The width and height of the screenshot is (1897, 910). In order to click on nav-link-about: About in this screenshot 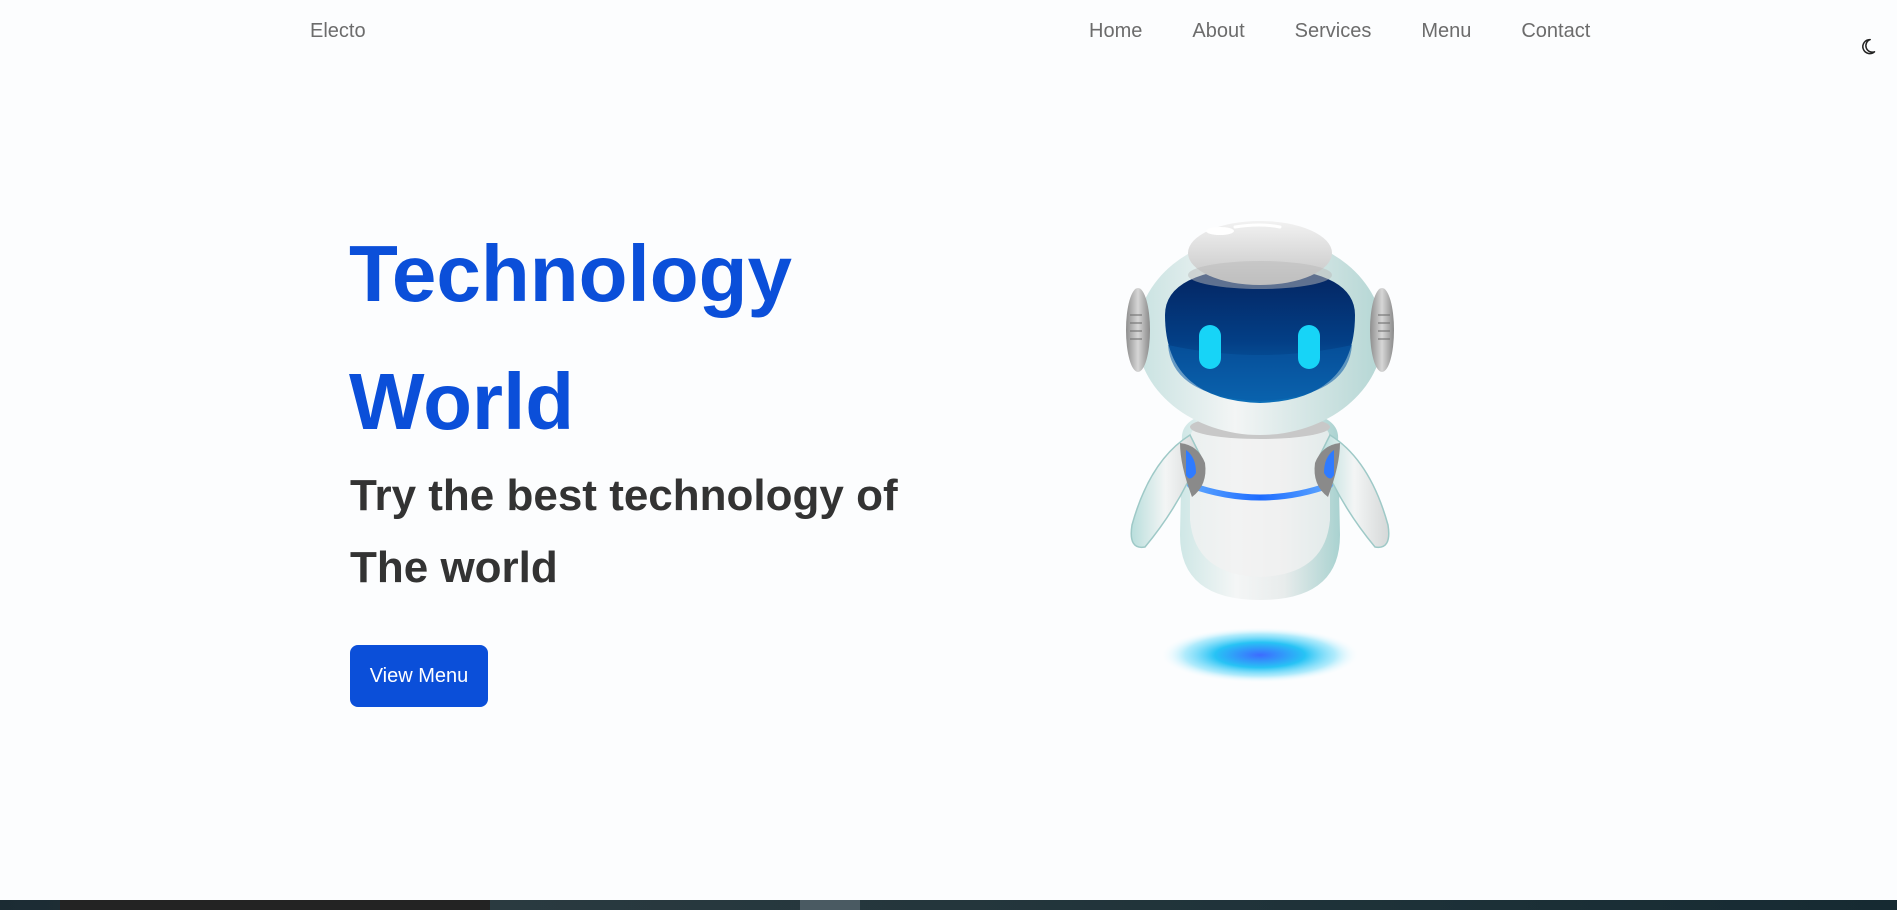, I will do `click(1218, 31)`.